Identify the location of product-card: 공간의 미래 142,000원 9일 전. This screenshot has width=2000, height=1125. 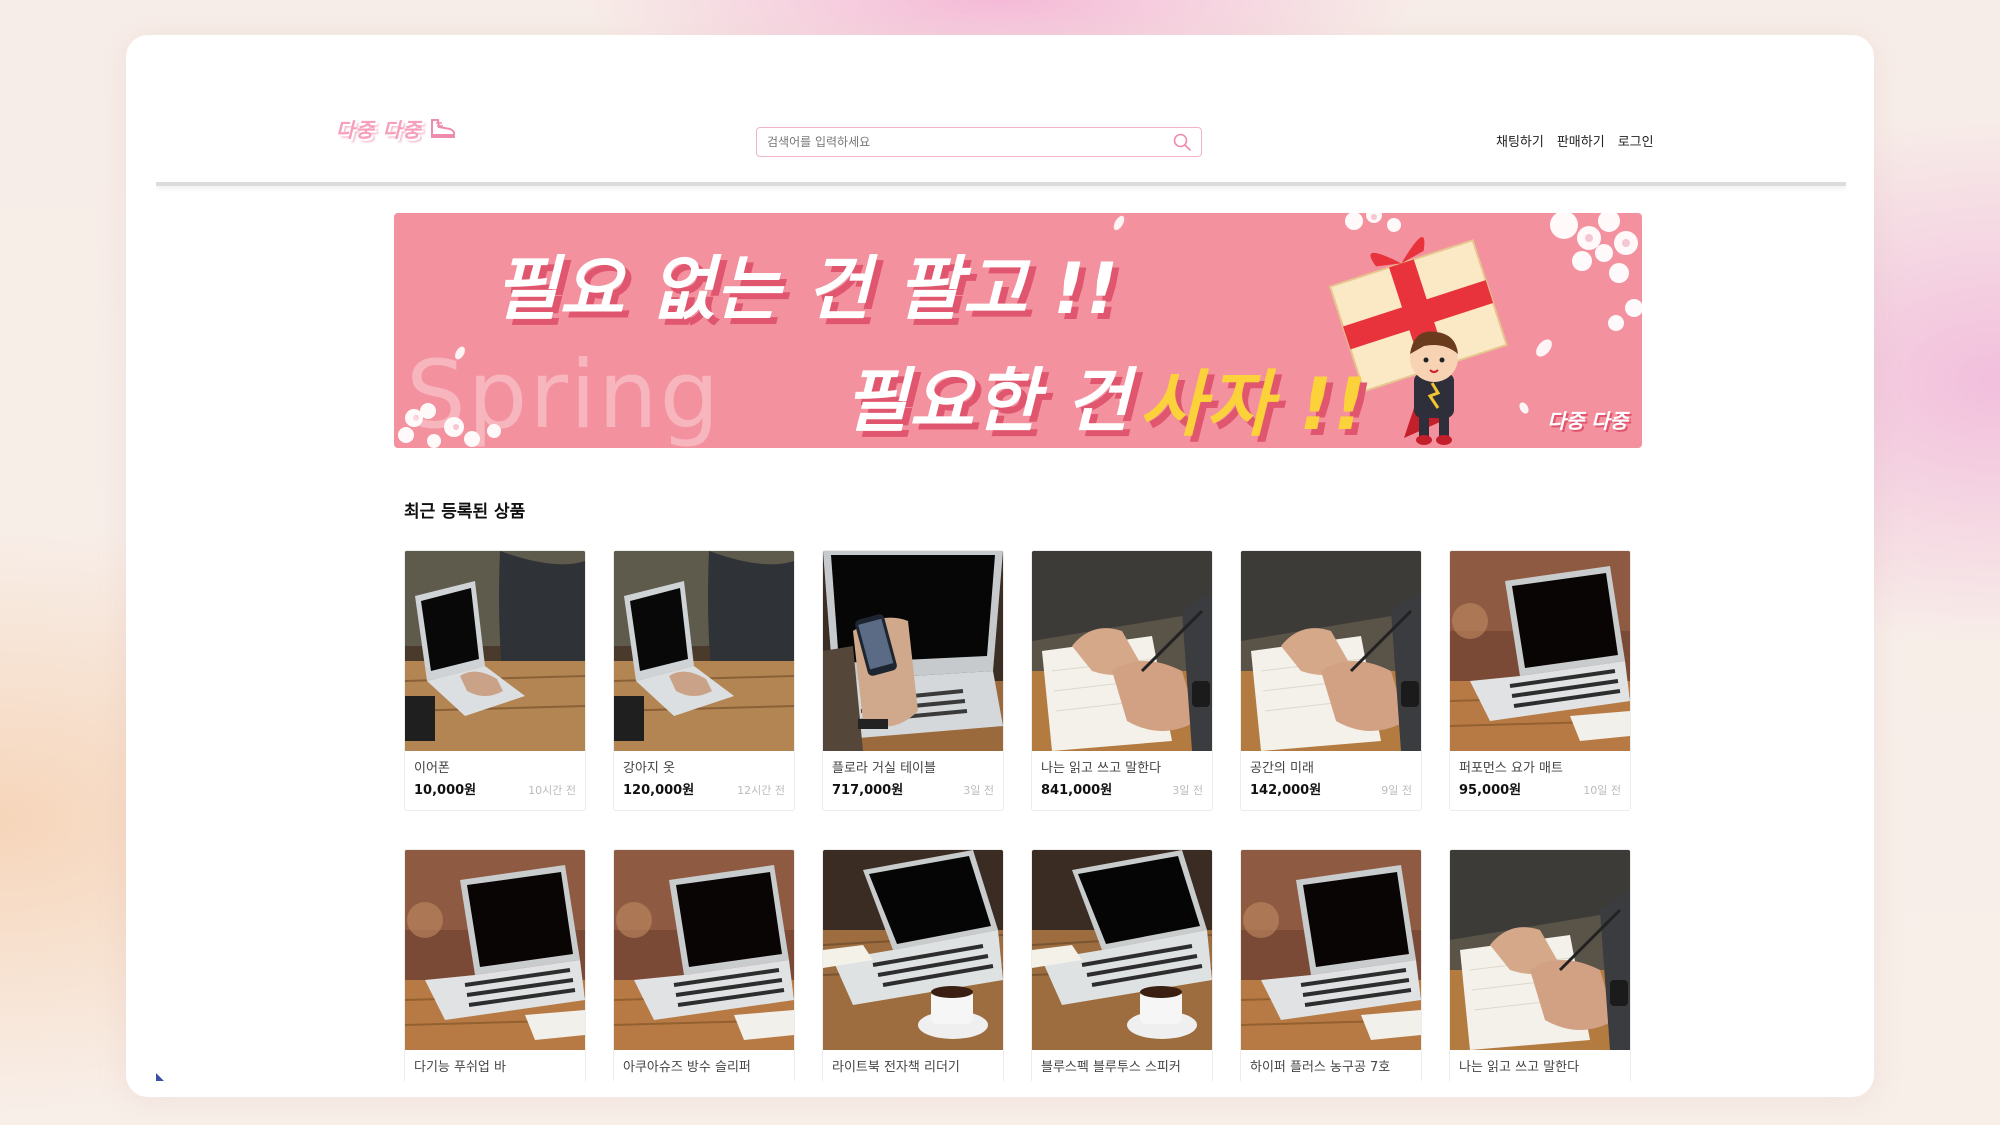
(1331, 680).